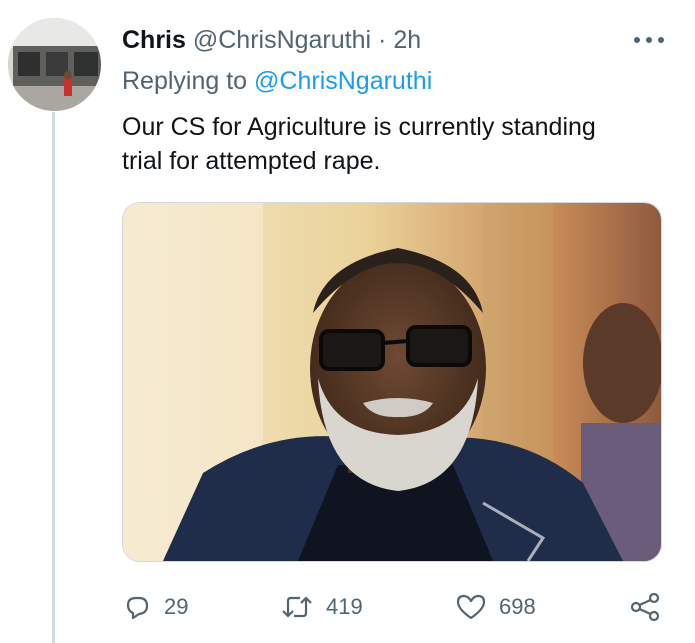  I want to click on tweet-actions: 29 419 698, so click(394, 607).